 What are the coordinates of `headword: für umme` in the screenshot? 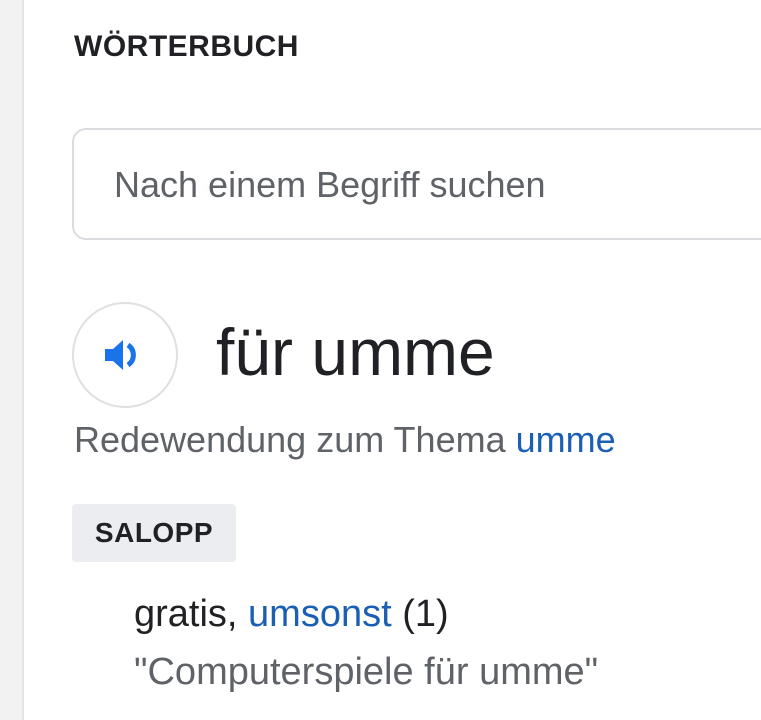 It's located at (355, 352).